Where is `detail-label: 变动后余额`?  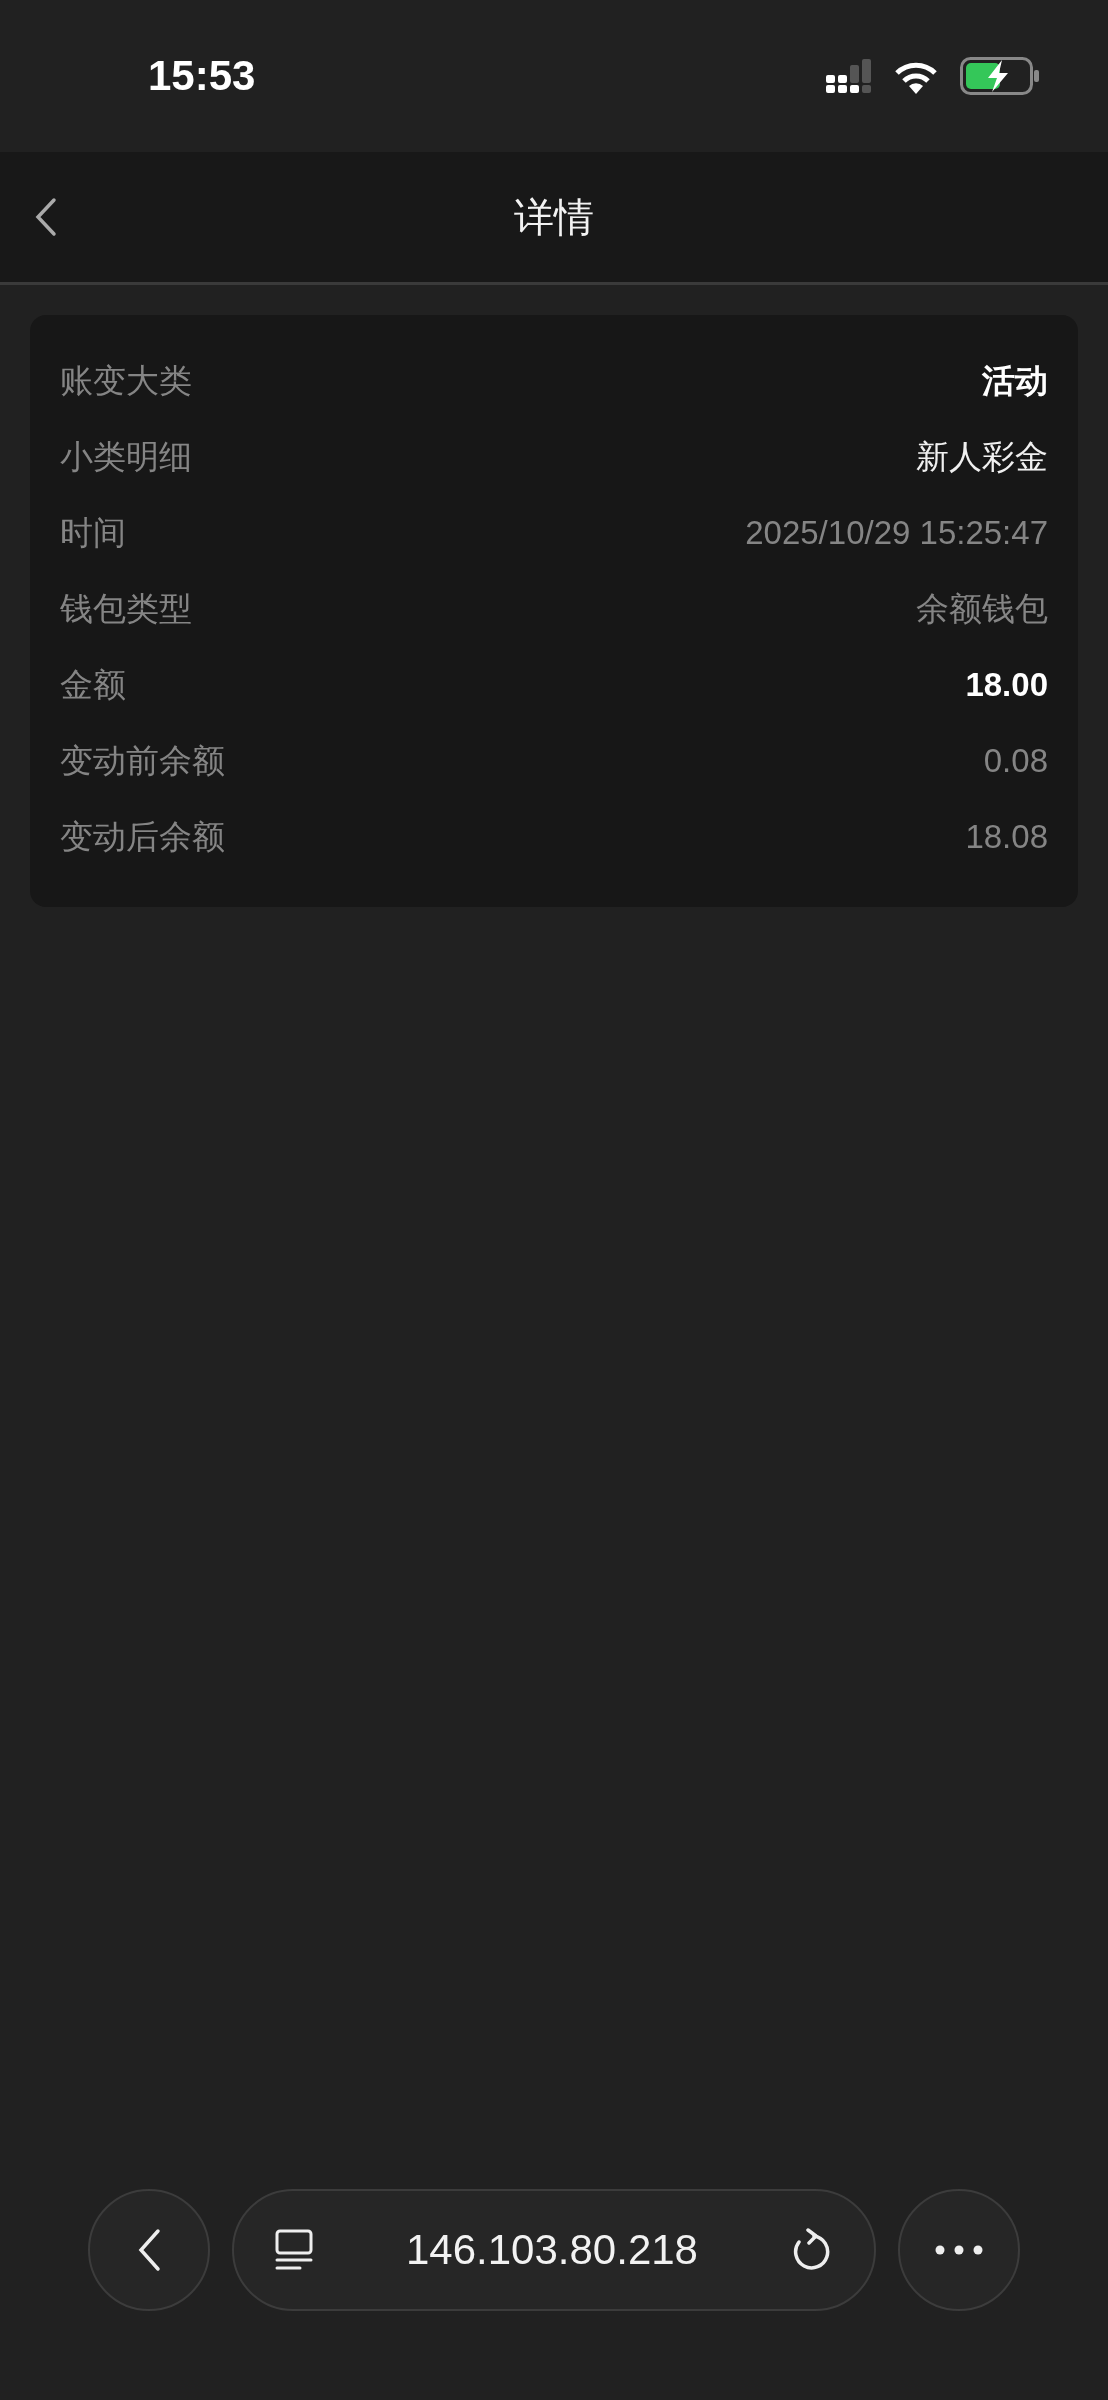
detail-label: 变动后余额 is located at coordinates (142, 836).